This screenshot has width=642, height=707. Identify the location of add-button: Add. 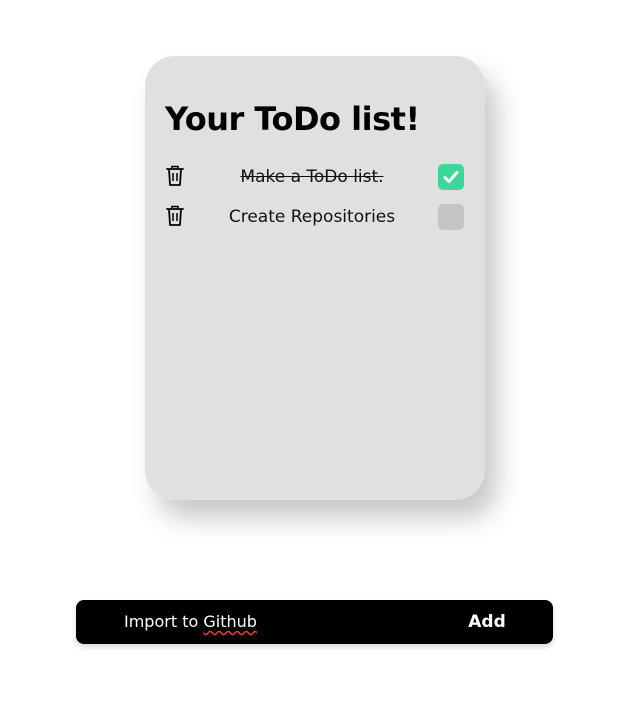
(487, 622).